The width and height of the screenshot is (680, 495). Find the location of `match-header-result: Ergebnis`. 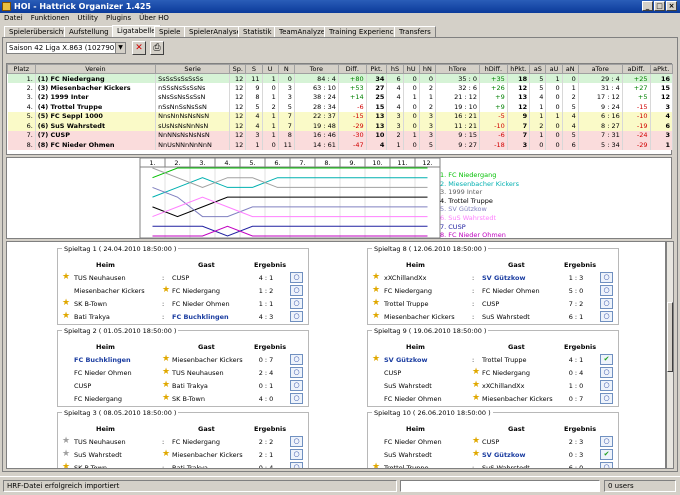

match-header-result: Ergebnis is located at coordinates (580, 265).